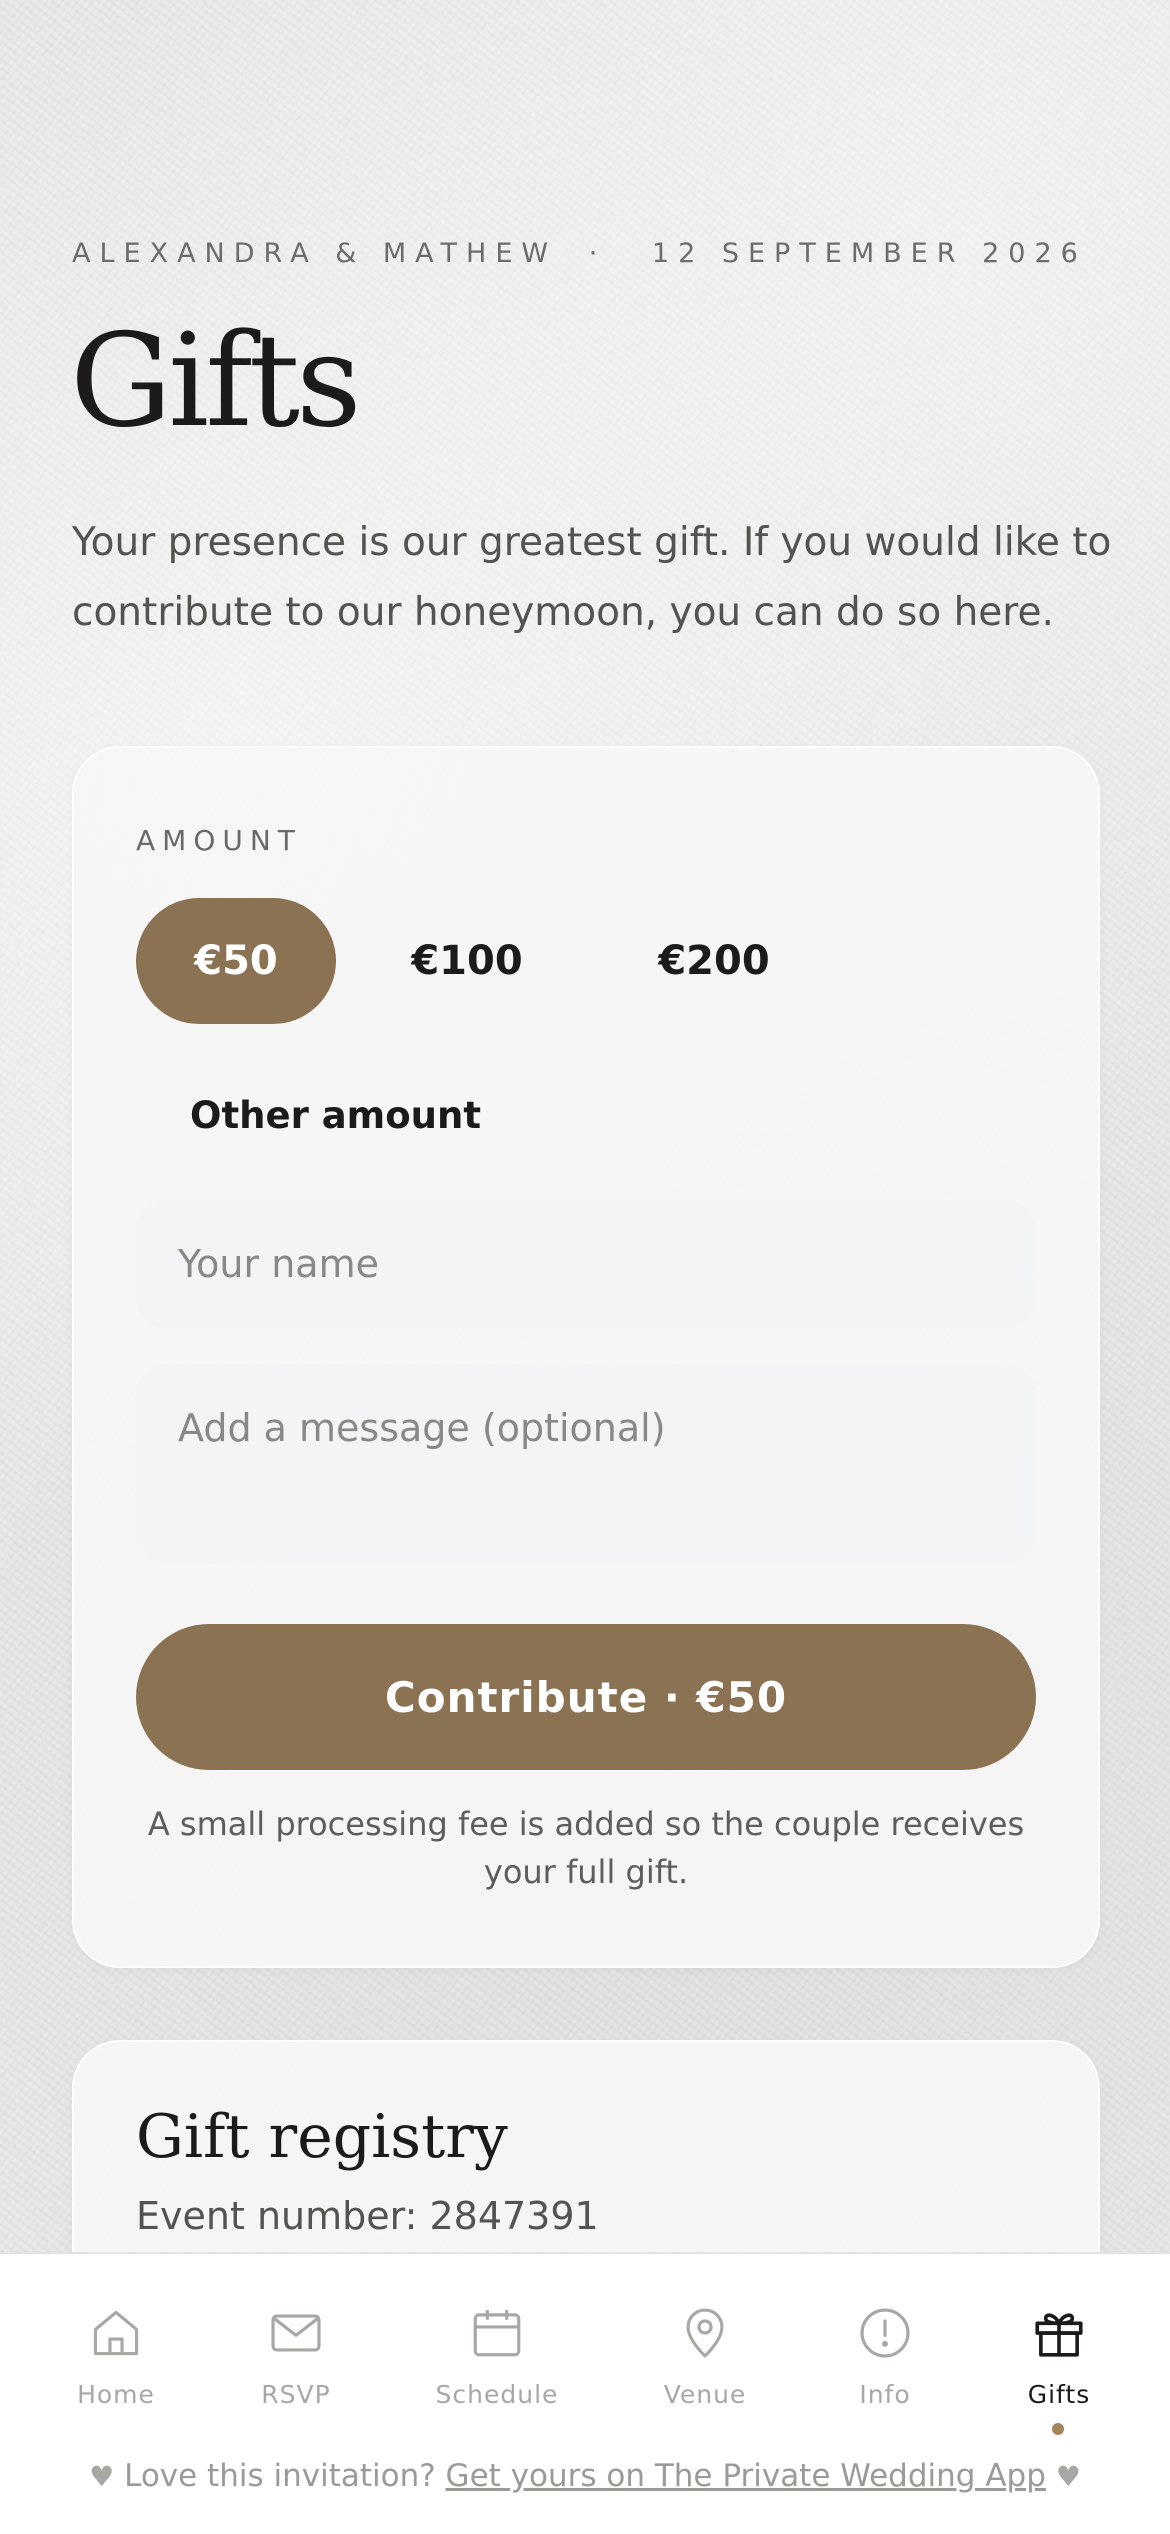 This screenshot has width=1170, height=2534. What do you see at coordinates (869, 253) in the screenshot?
I see `wedding-date: 12 SEPTEMBER 2026` at bounding box center [869, 253].